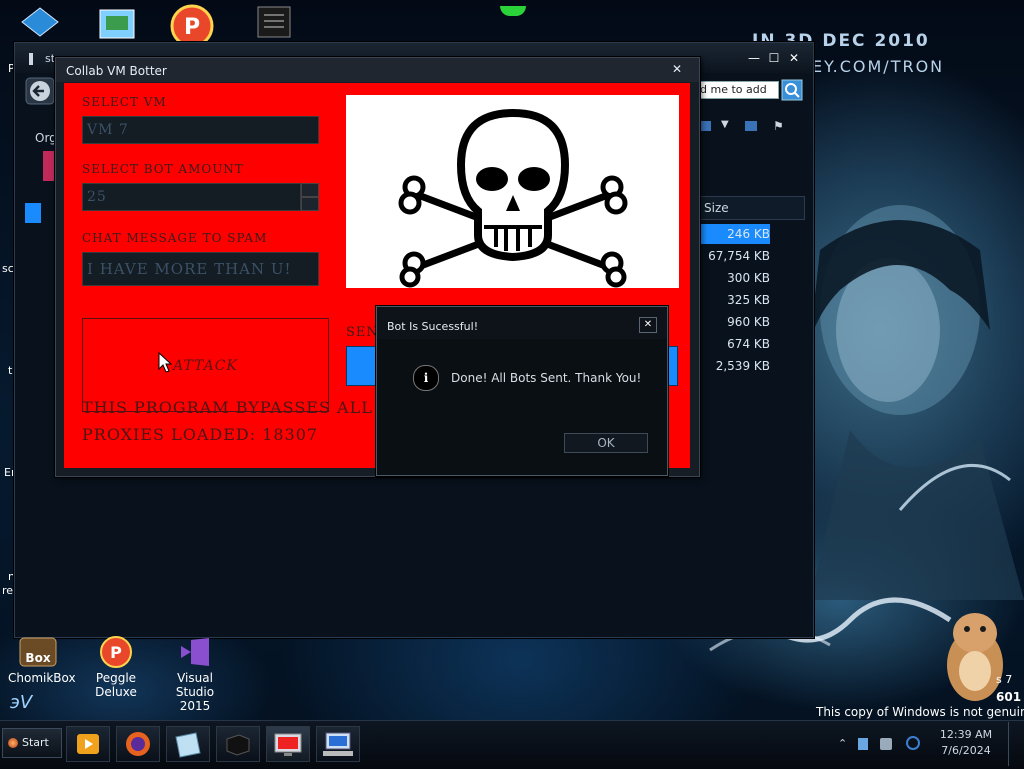 Image resolution: width=1024 pixels, height=769 pixels. What do you see at coordinates (33, 213) in the screenshot?
I see `nav-selected-item` at bounding box center [33, 213].